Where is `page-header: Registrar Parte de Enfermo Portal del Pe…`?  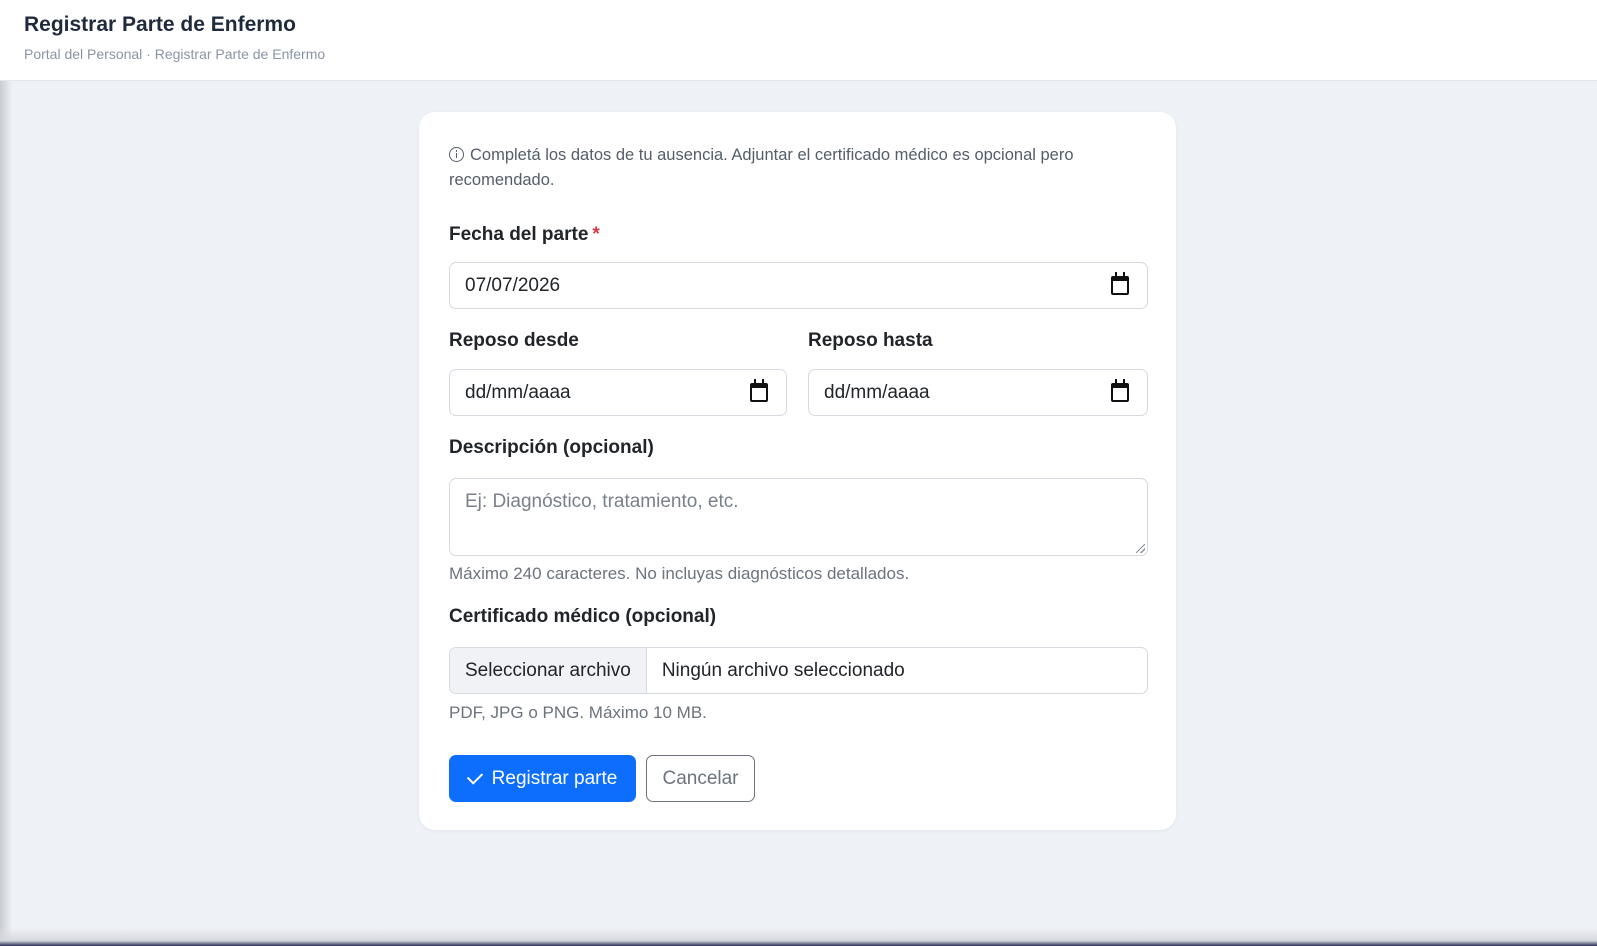 page-header: Registrar Parte de Enfermo Portal del Pe… is located at coordinates (798, 40).